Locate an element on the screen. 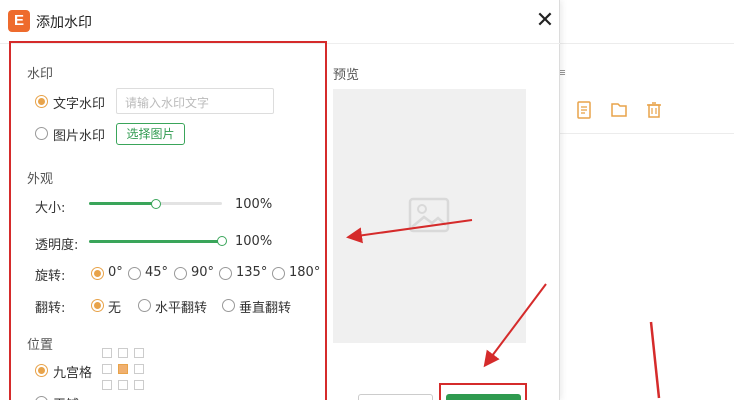 This screenshot has width=734, height=400. nine-grid-label: 九宫格 is located at coordinates (72, 371).